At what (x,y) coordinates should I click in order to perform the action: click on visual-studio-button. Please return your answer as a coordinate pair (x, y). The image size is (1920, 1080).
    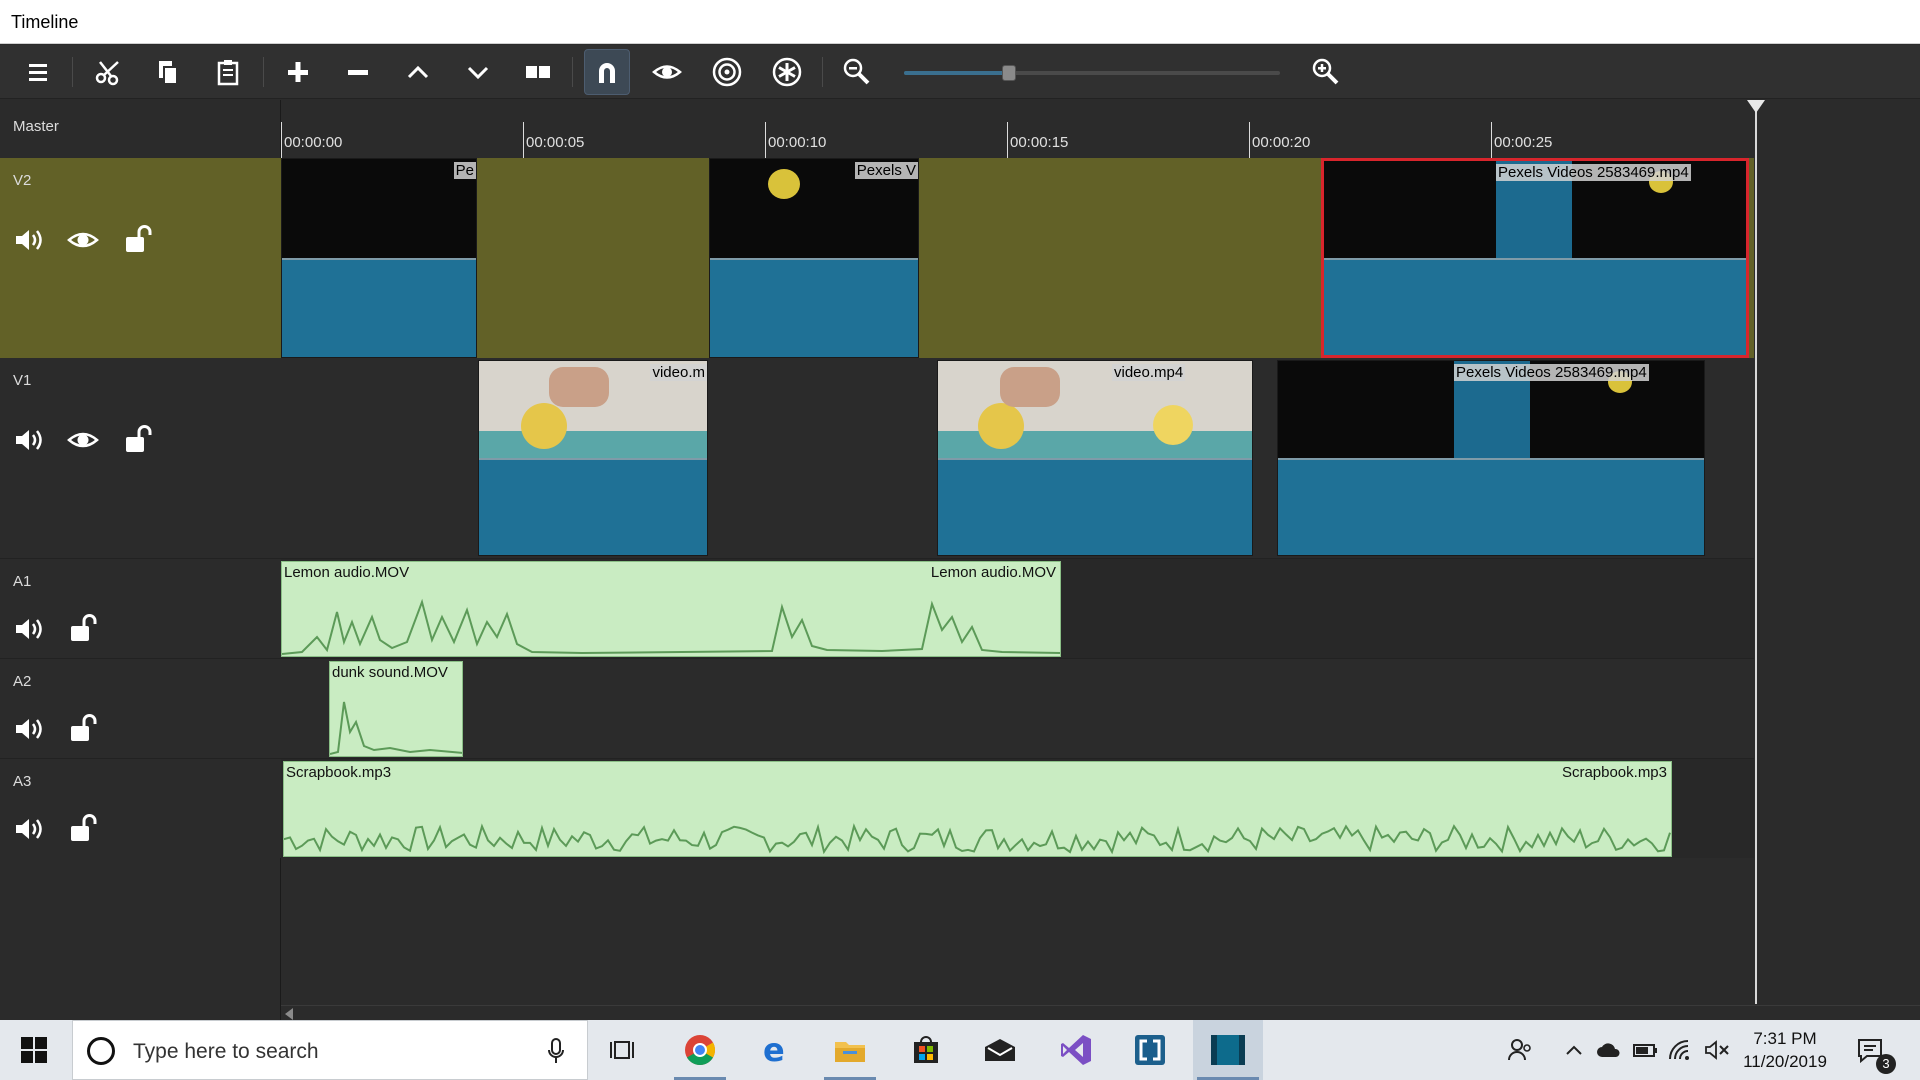
    Looking at the image, I should click on (1076, 1050).